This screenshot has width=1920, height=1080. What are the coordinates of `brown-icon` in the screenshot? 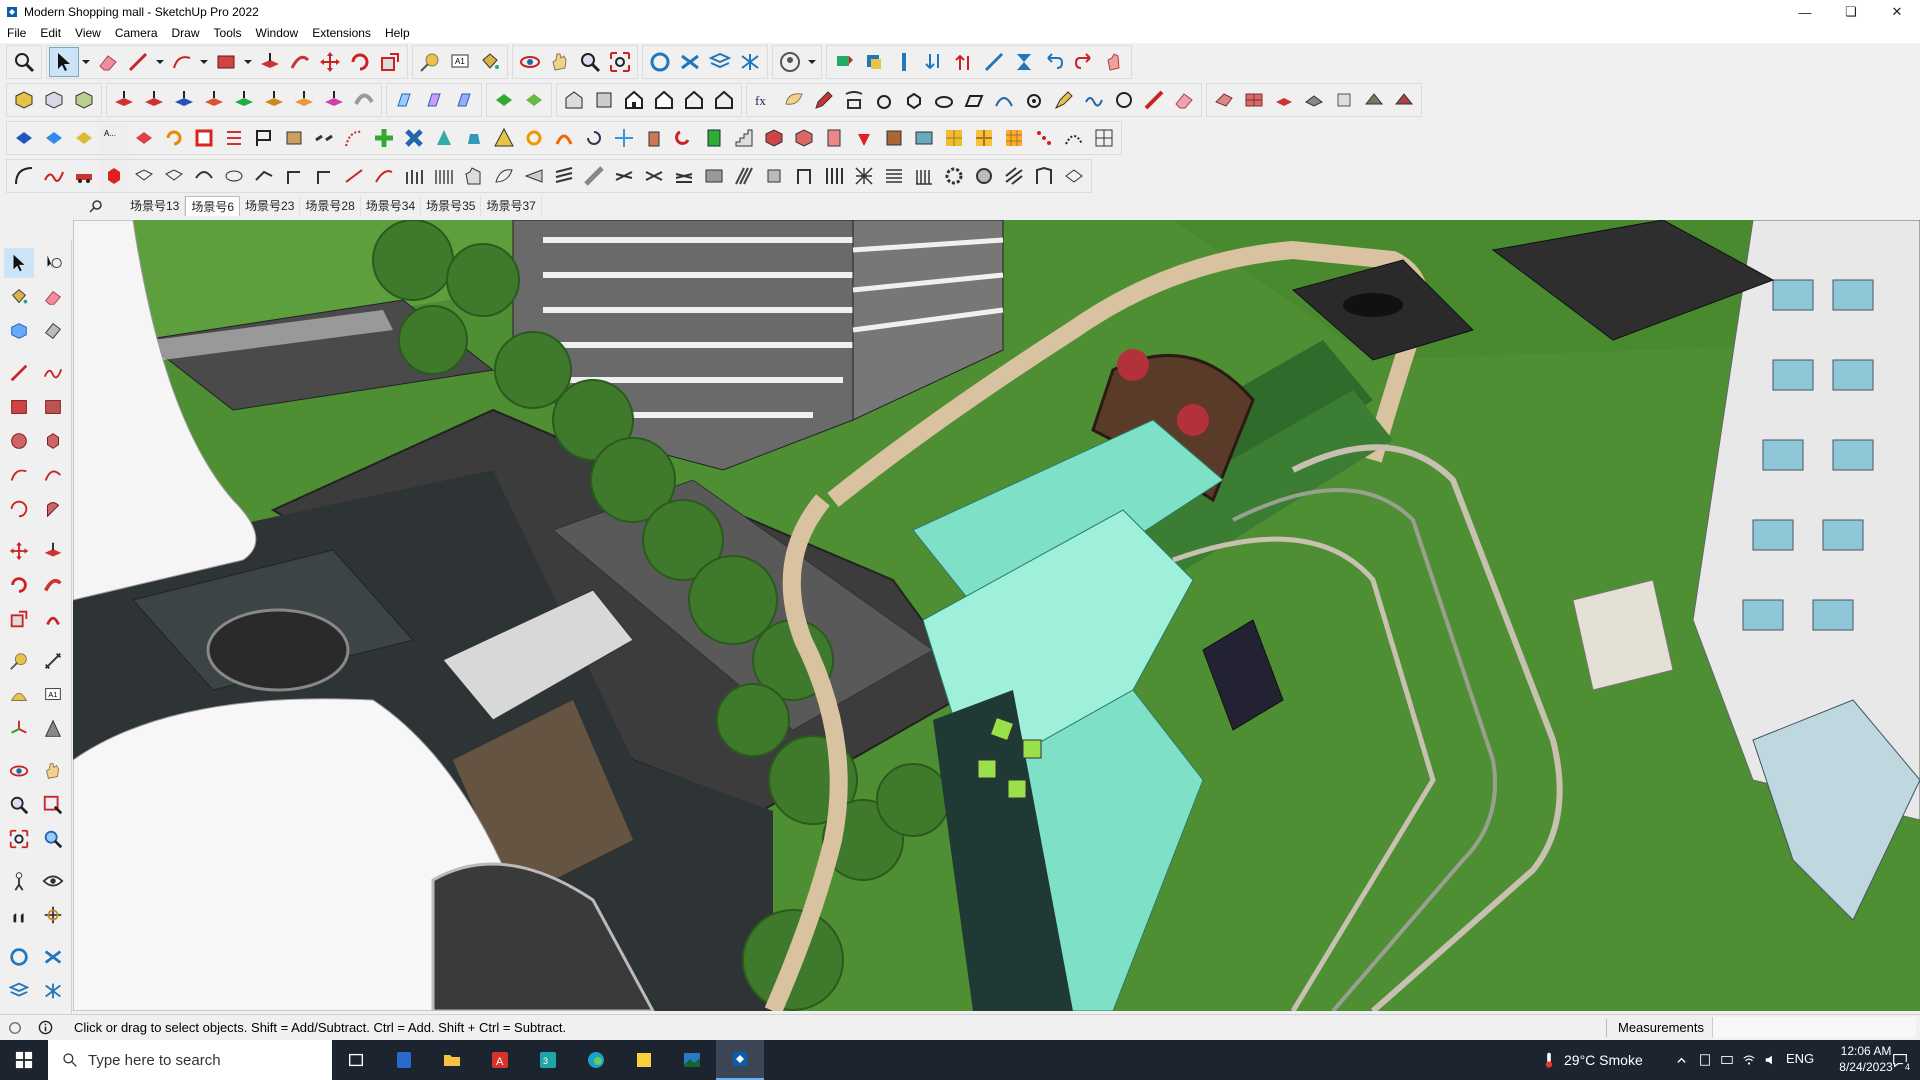 It's located at (894, 138).